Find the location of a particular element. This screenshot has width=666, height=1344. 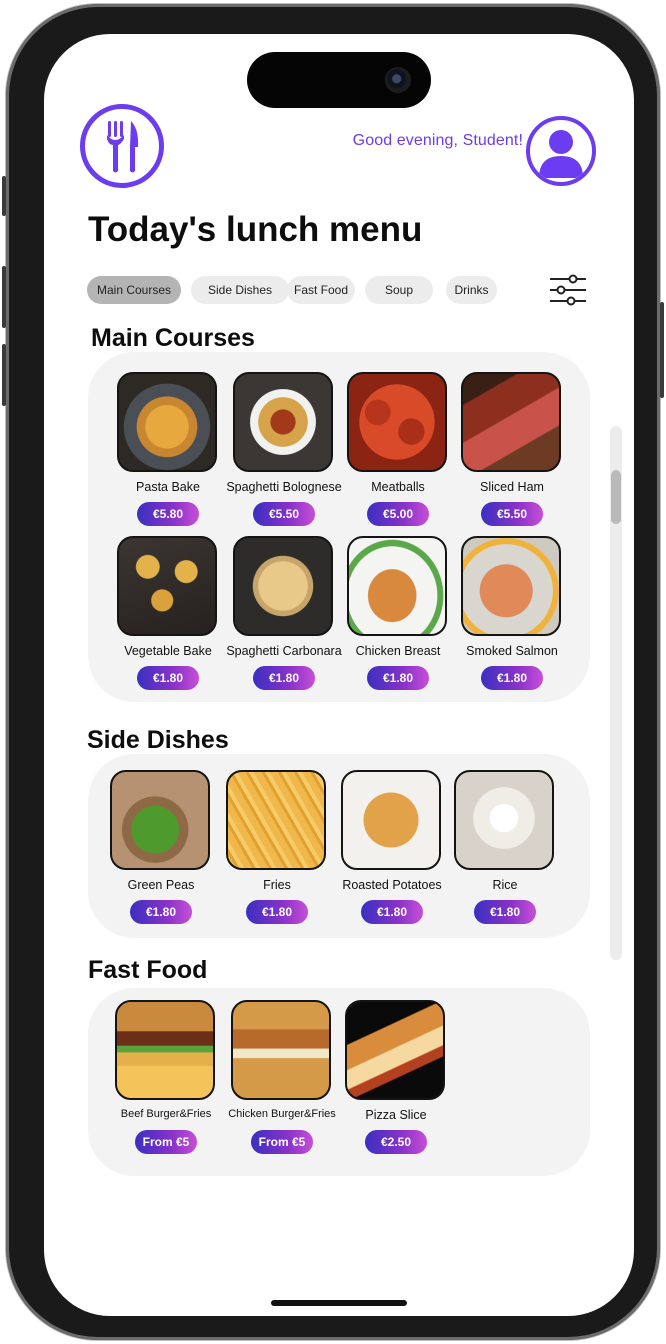

price-badge: €5.80 is located at coordinates (168, 514).